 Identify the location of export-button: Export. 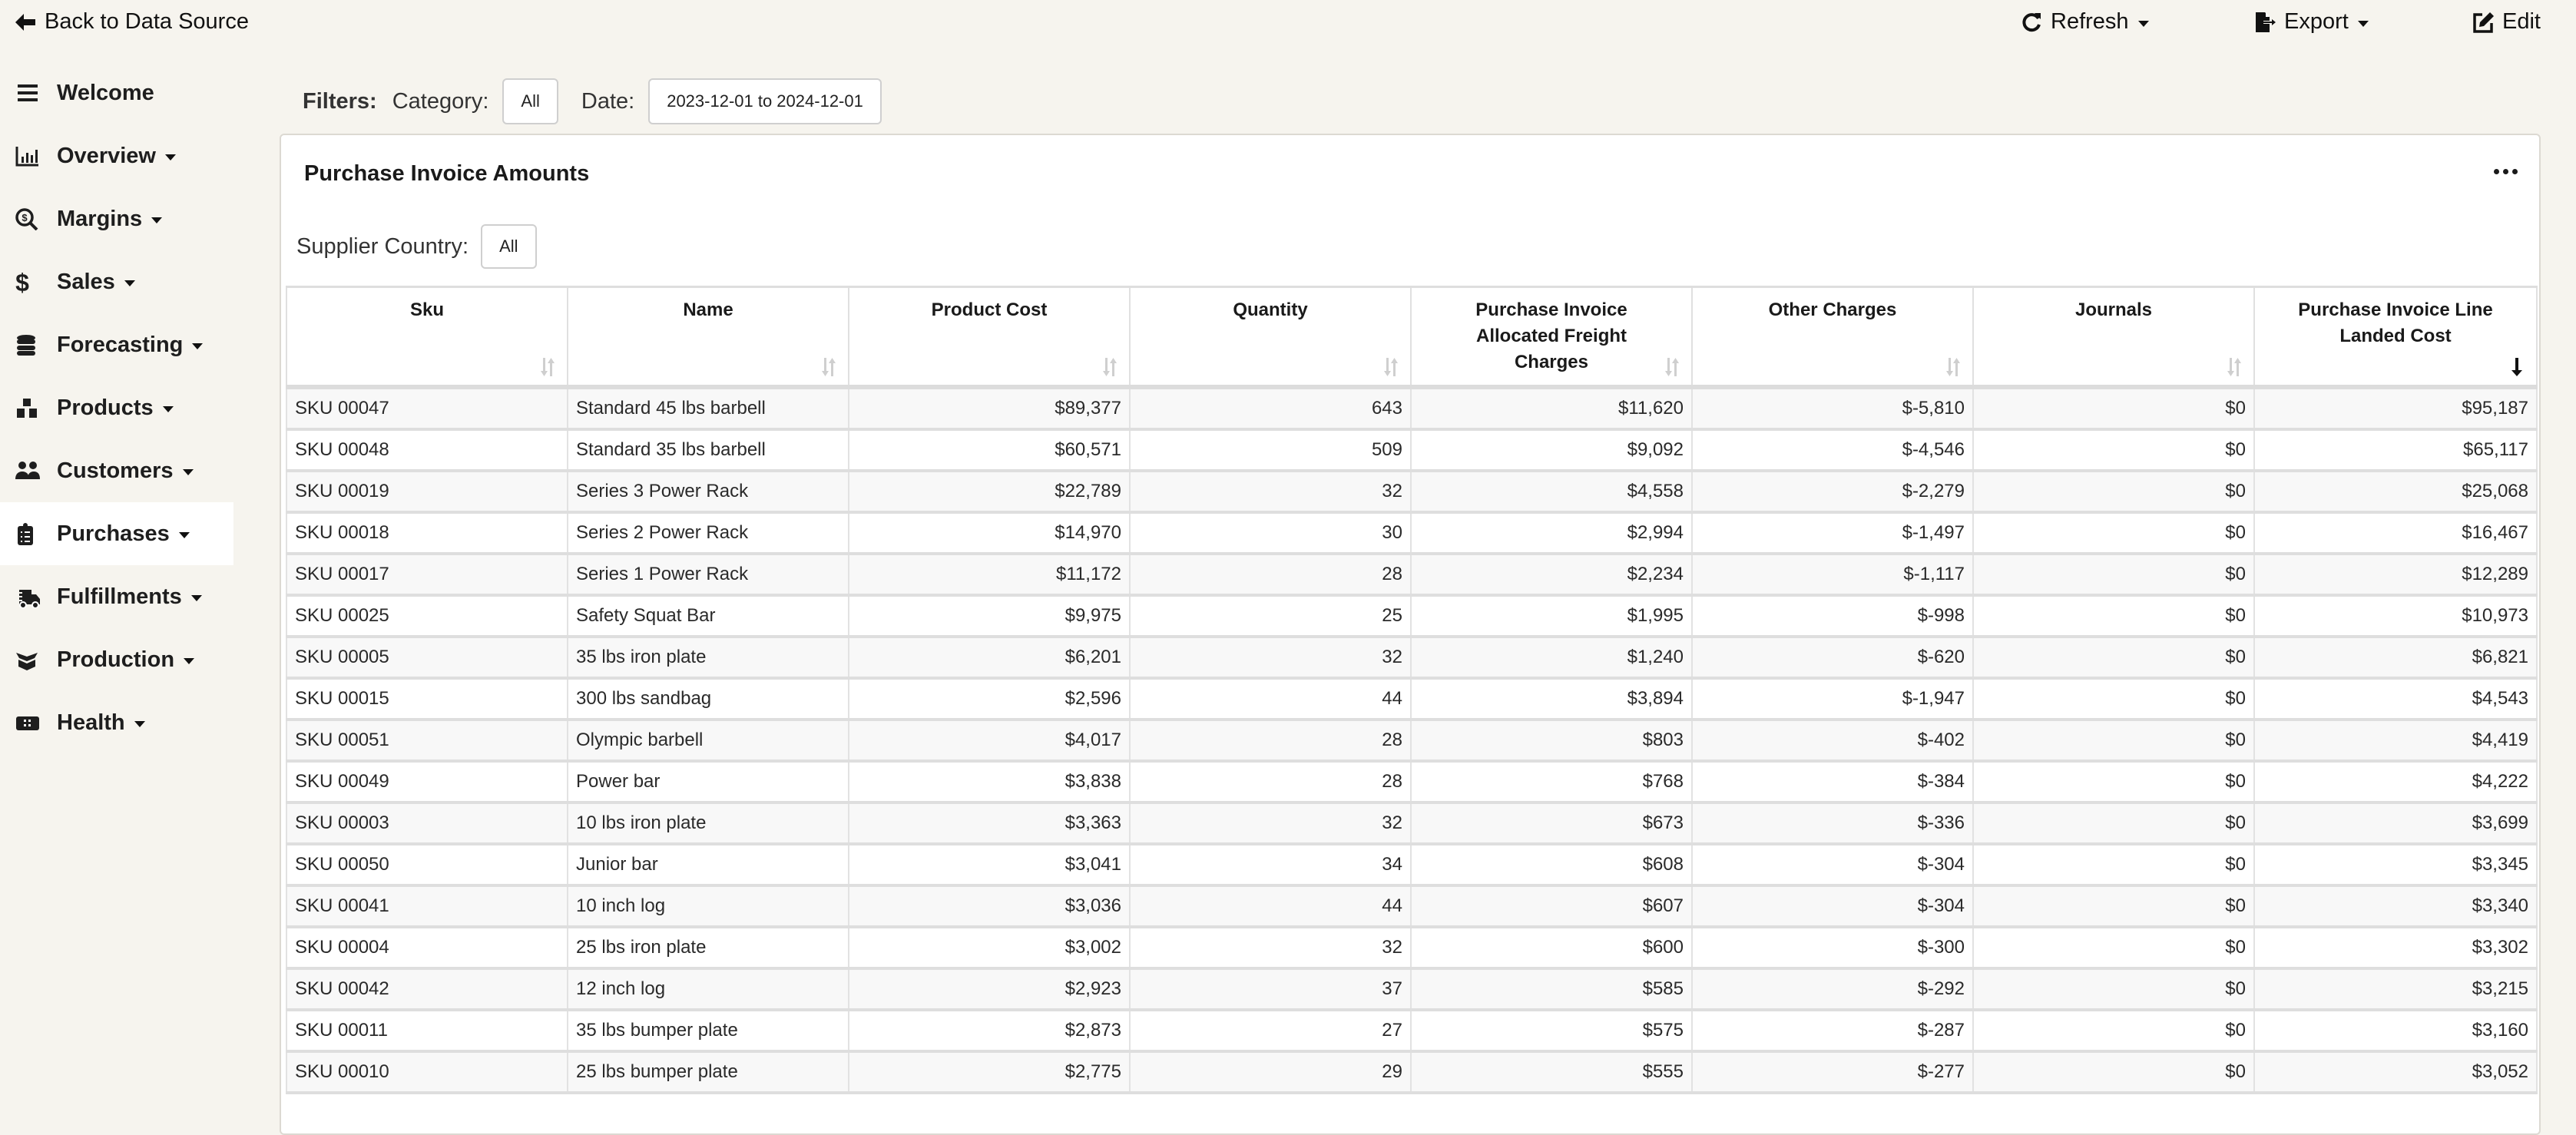
(2311, 22).